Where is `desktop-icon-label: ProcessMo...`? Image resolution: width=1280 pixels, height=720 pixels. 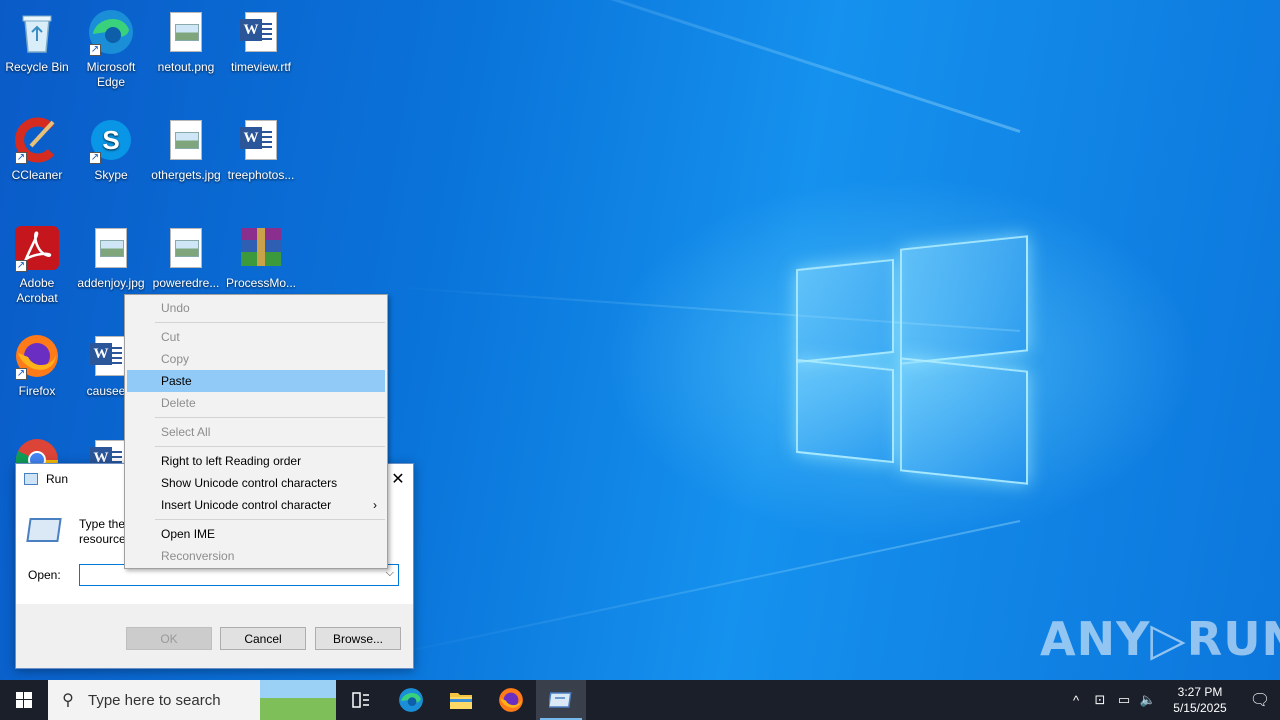
desktop-icon-label: ProcessMo... is located at coordinates (261, 283).